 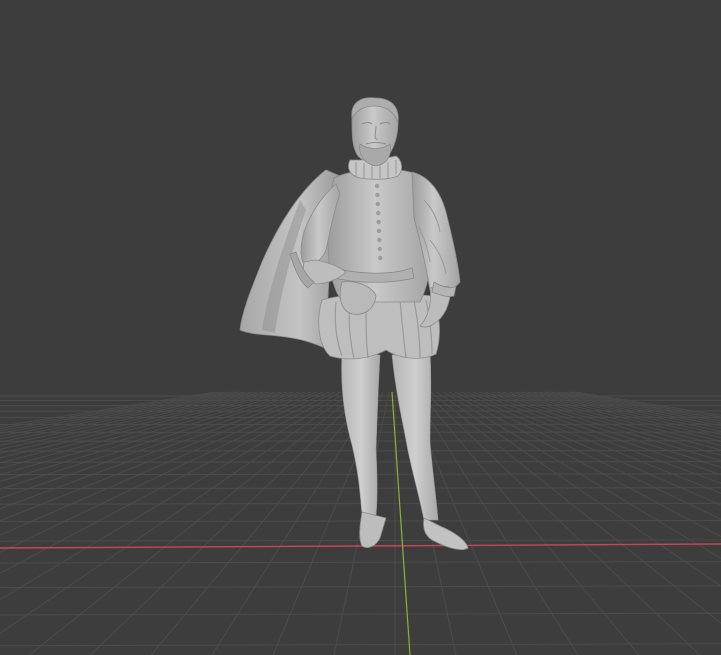 What do you see at coordinates (361, 433) in the screenshot?
I see `left-leg` at bounding box center [361, 433].